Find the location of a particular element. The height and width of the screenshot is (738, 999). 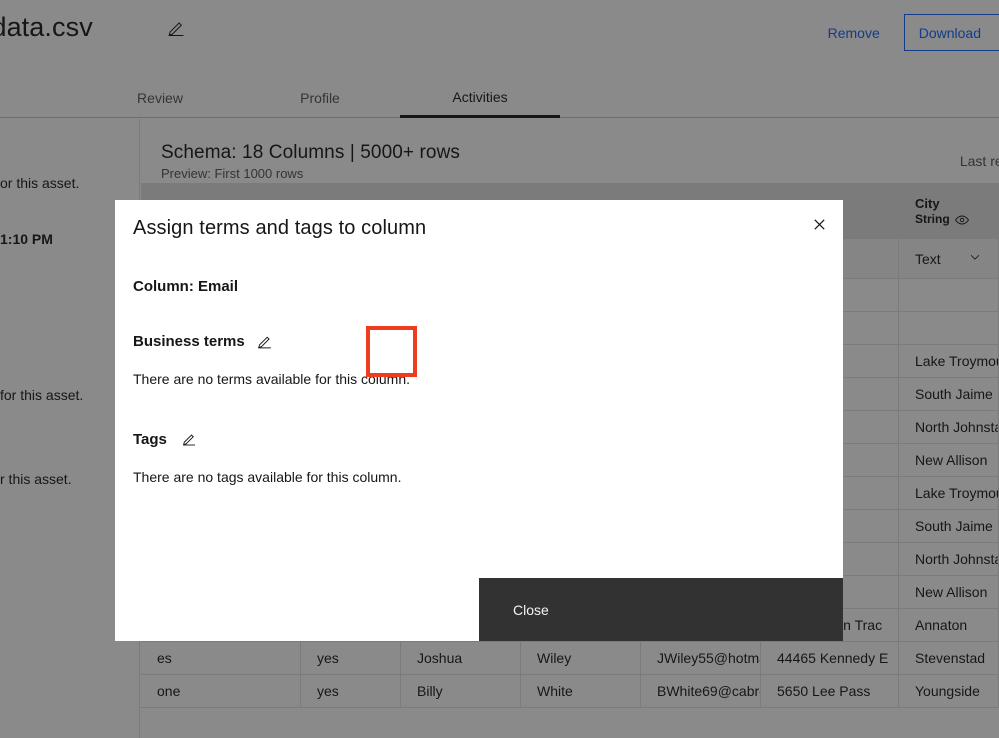

business-terms-edit-pencil-icon is located at coordinates (265, 341).